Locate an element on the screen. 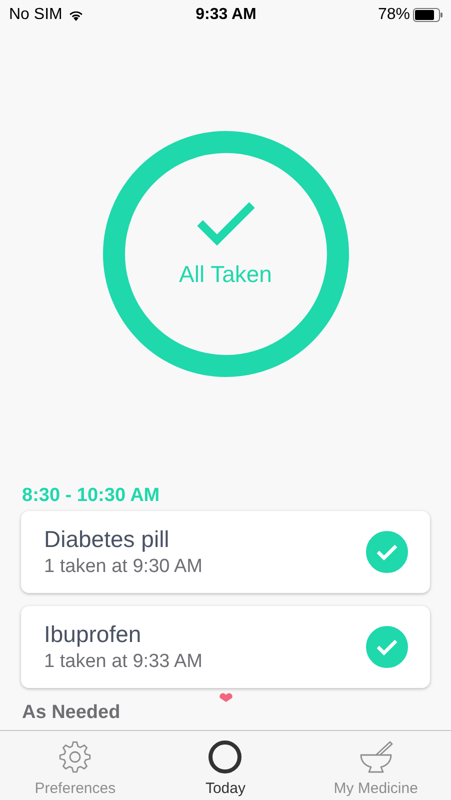 The width and height of the screenshot is (451, 800). circle-icon is located at coordinates (225, 757).